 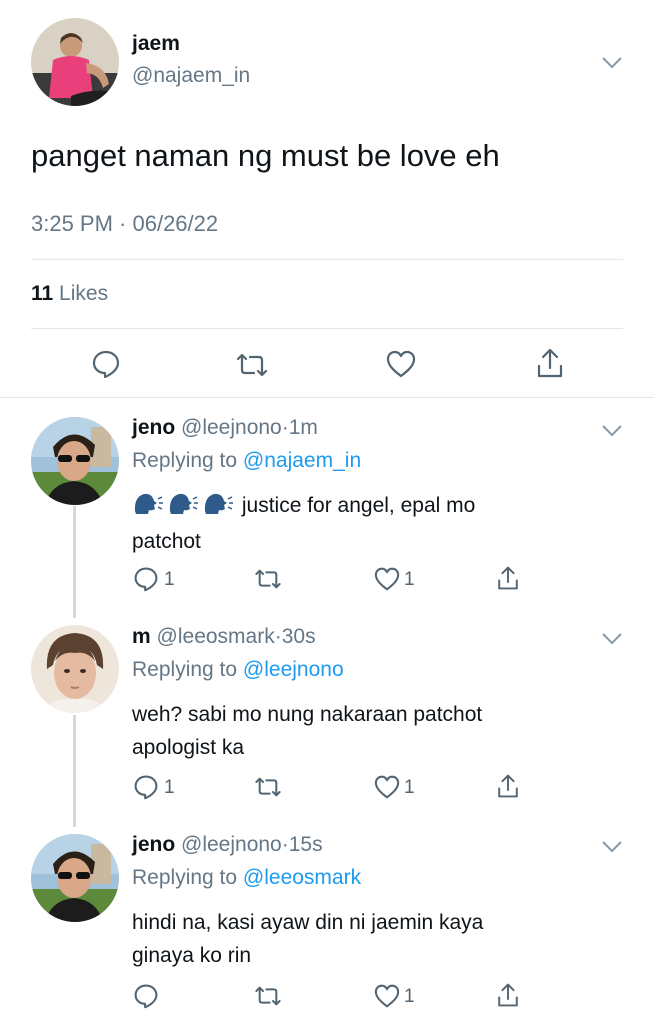 What do you see at coordinates (191, 76) in the screenshot?
I see `handle: @najaem_in` at bounding box center [191, 76].